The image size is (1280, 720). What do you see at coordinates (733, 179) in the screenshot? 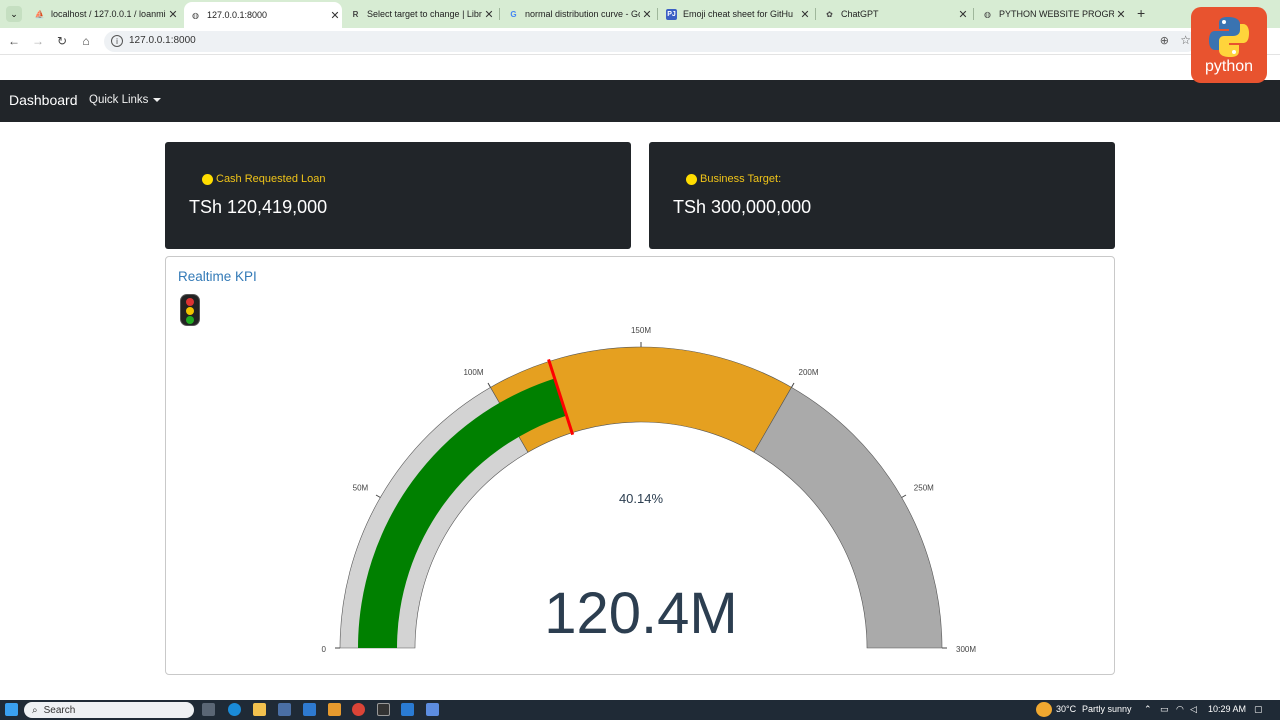
I see `card-label-row: Business Target:` at bounding box center [733, 179].